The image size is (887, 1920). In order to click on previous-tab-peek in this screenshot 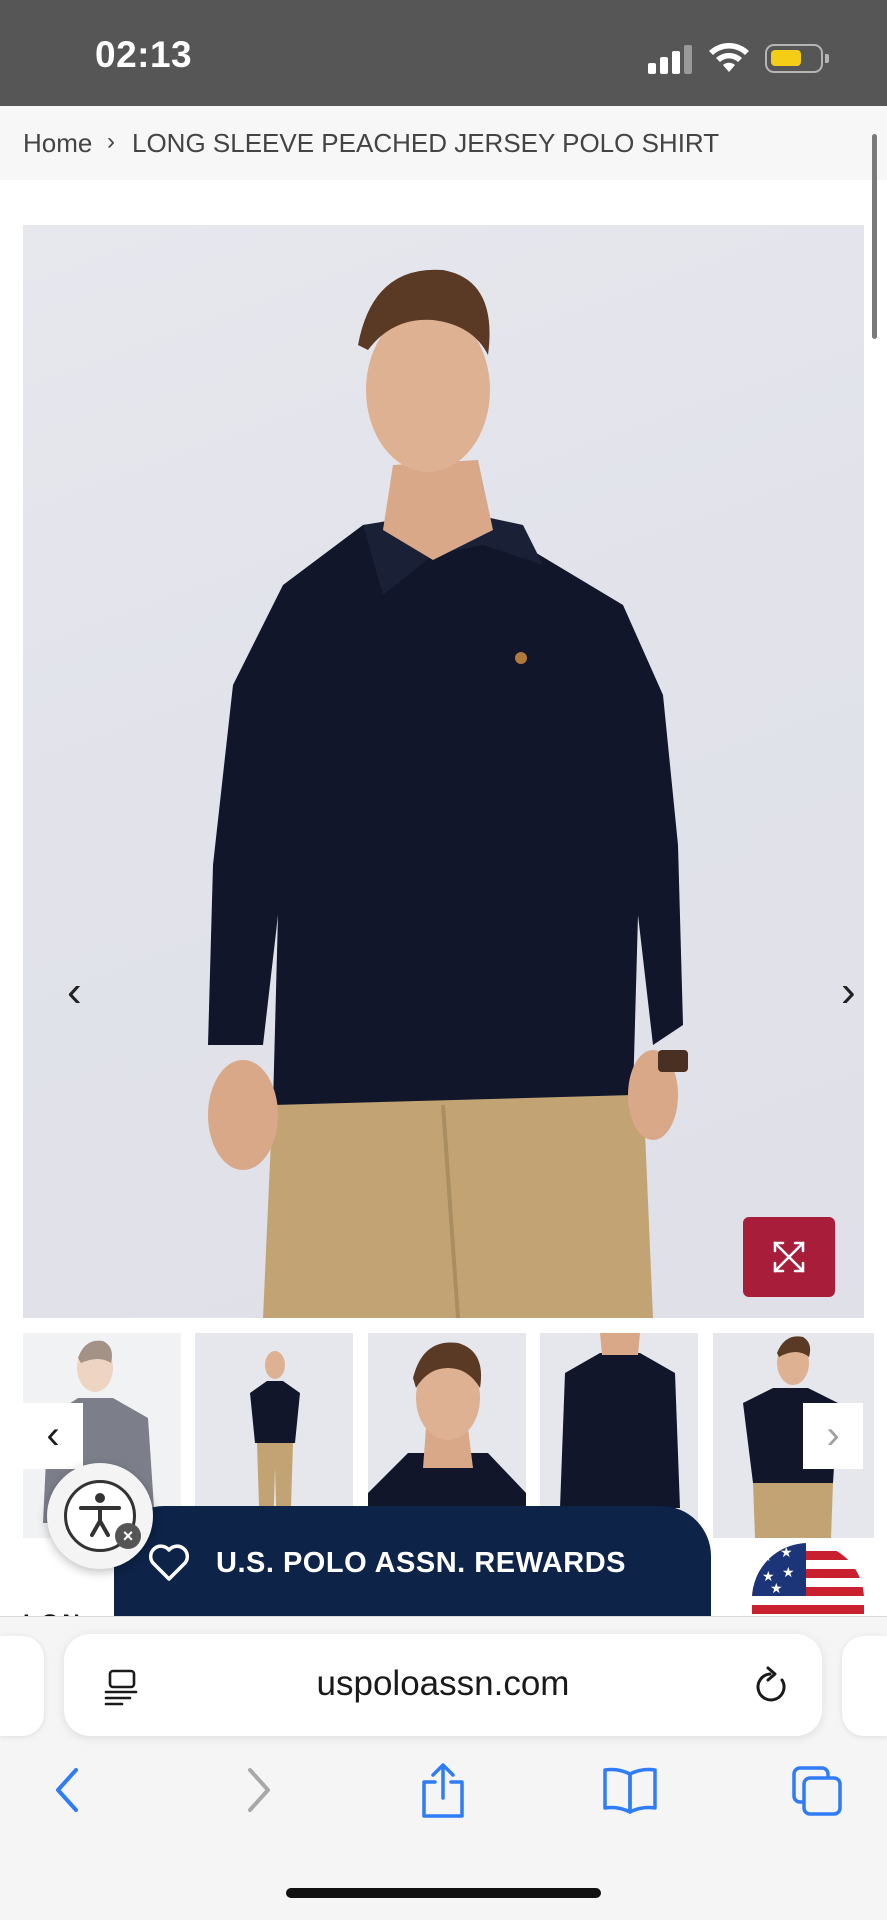, I will do `click(22, 1686)`.